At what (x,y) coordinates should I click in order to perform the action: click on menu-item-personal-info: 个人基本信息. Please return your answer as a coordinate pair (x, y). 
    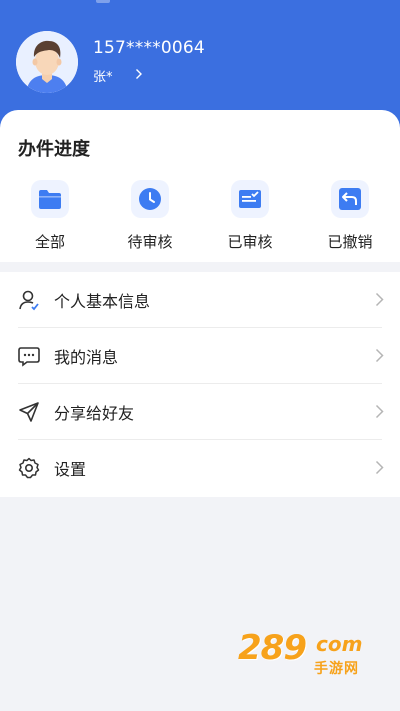
    Looking at the image, I should click on (200, 300).